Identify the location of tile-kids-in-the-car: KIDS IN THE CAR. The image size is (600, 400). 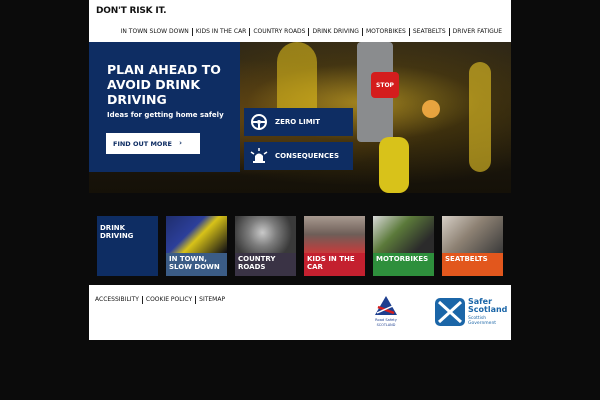
(334, 246).